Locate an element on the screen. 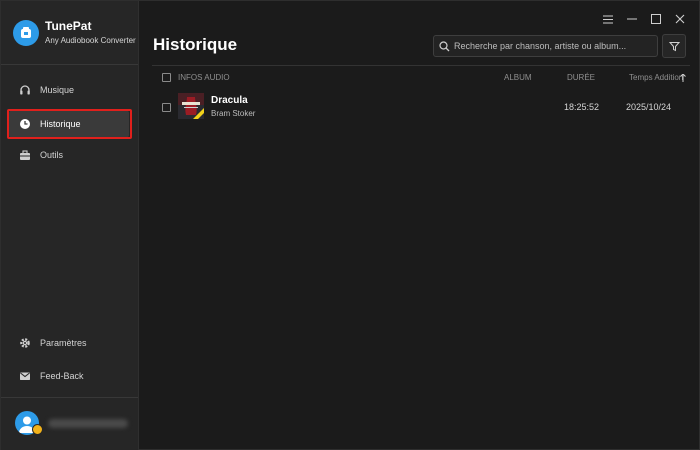 Image resolution: width=700 pixels, height=450 pixels. search-box is located at coordinates (545, 46).